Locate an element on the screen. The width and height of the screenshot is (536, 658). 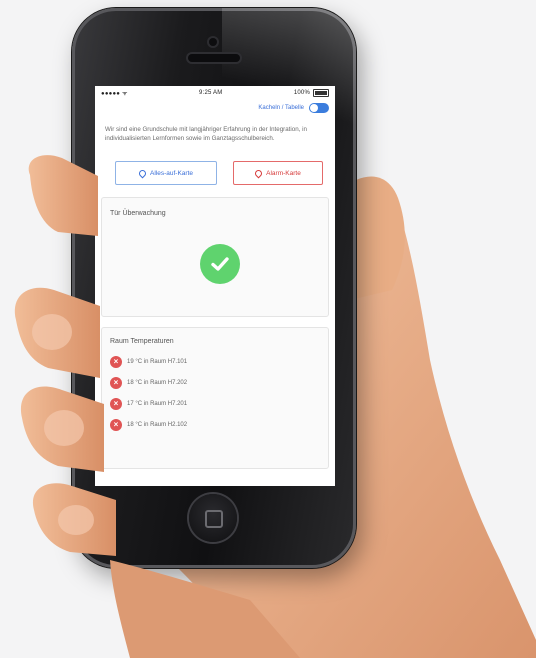
temp-list-item: × 19 °C in Raum H7.101 is located at coordinates (215, 361).